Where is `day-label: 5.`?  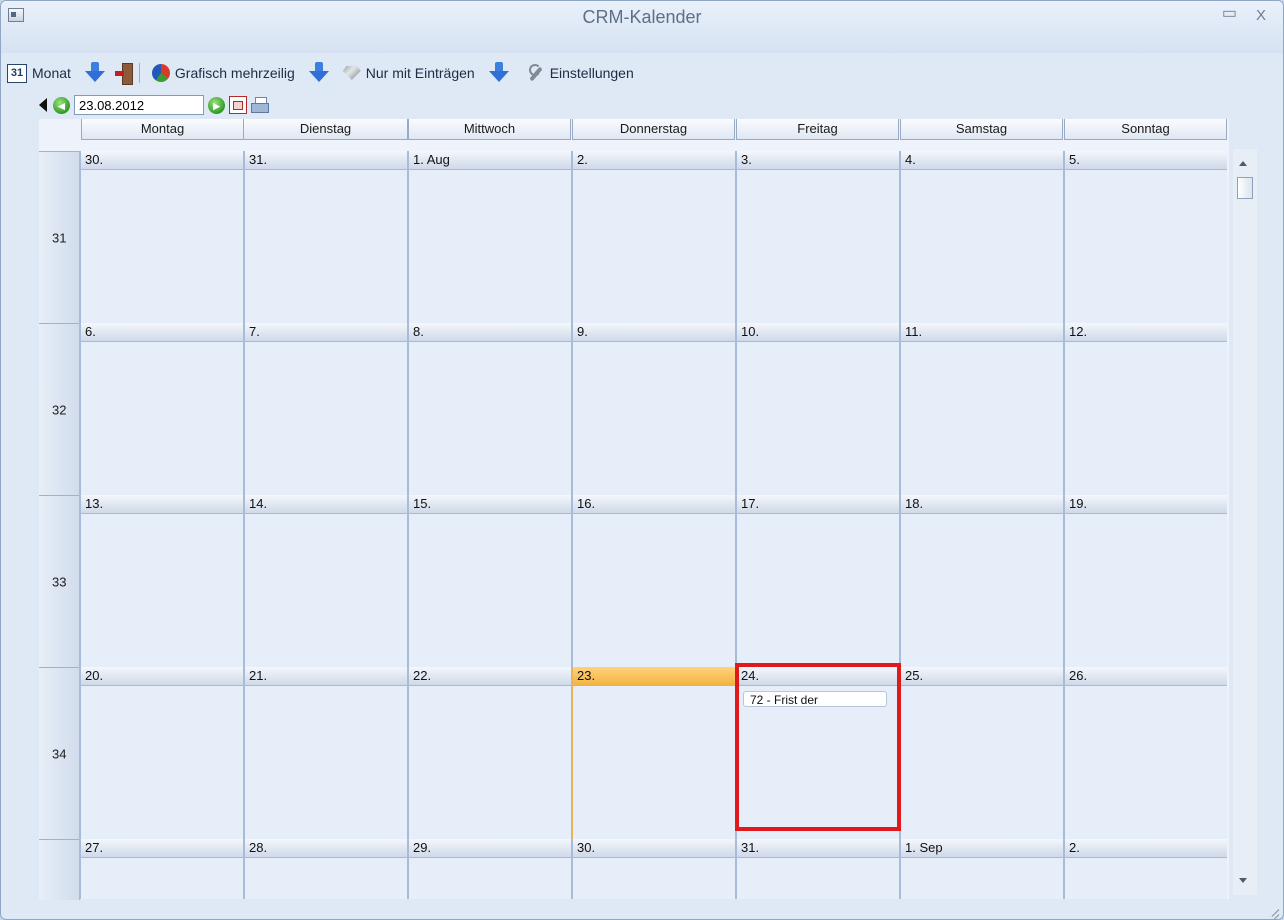
day-label: 5. is located at coordinates (1146, 160).